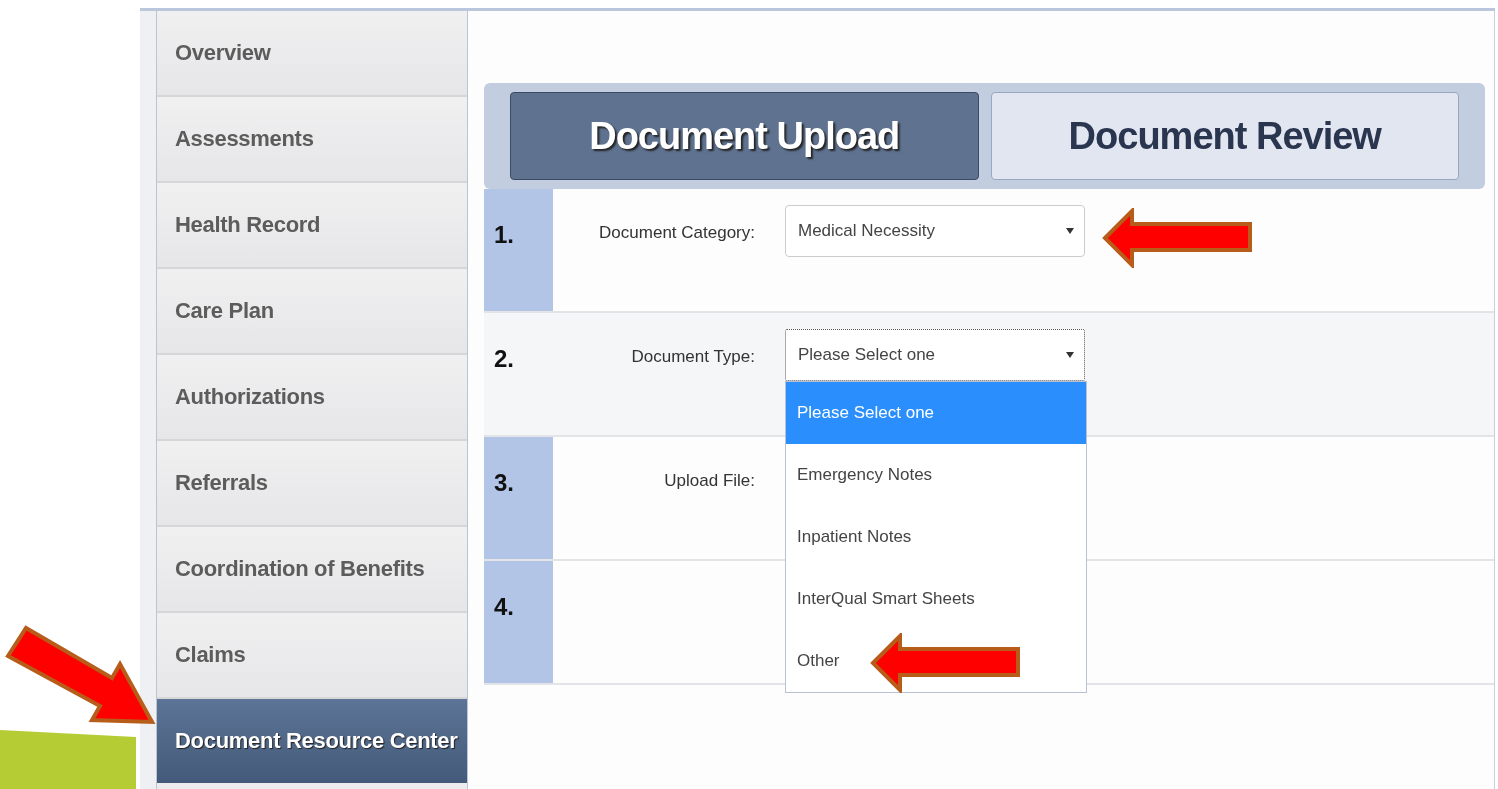 This screenshot has height=789, width=1498. What do you see at coordinates (676, 233) in the screenshot?
I see `field-label: Document Category:` at bounding box center [676, 233].